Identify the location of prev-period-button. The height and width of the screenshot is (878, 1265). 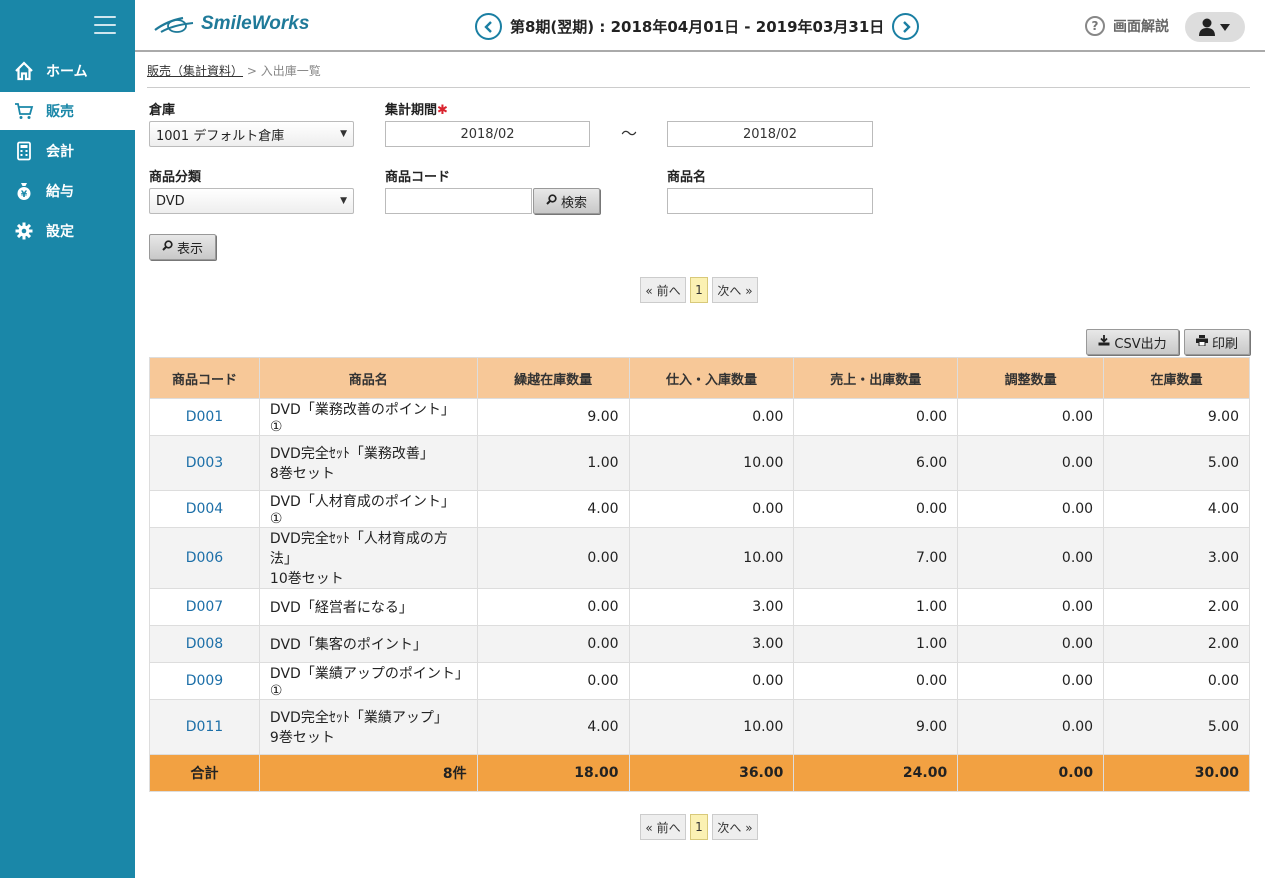
(488, 26).